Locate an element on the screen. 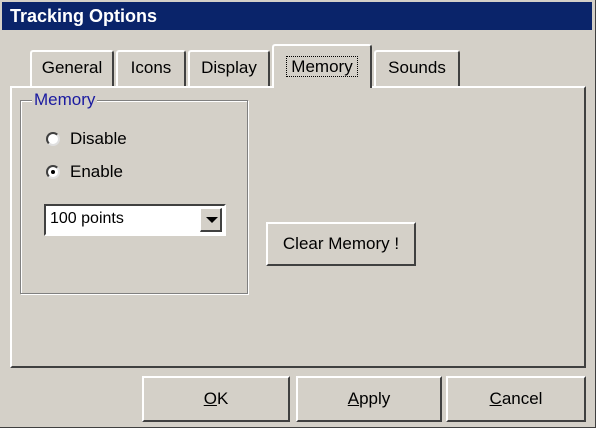 The height and width of the screenshot is (428, 596). tab-label: Memory is located at coordinates (322, 66).